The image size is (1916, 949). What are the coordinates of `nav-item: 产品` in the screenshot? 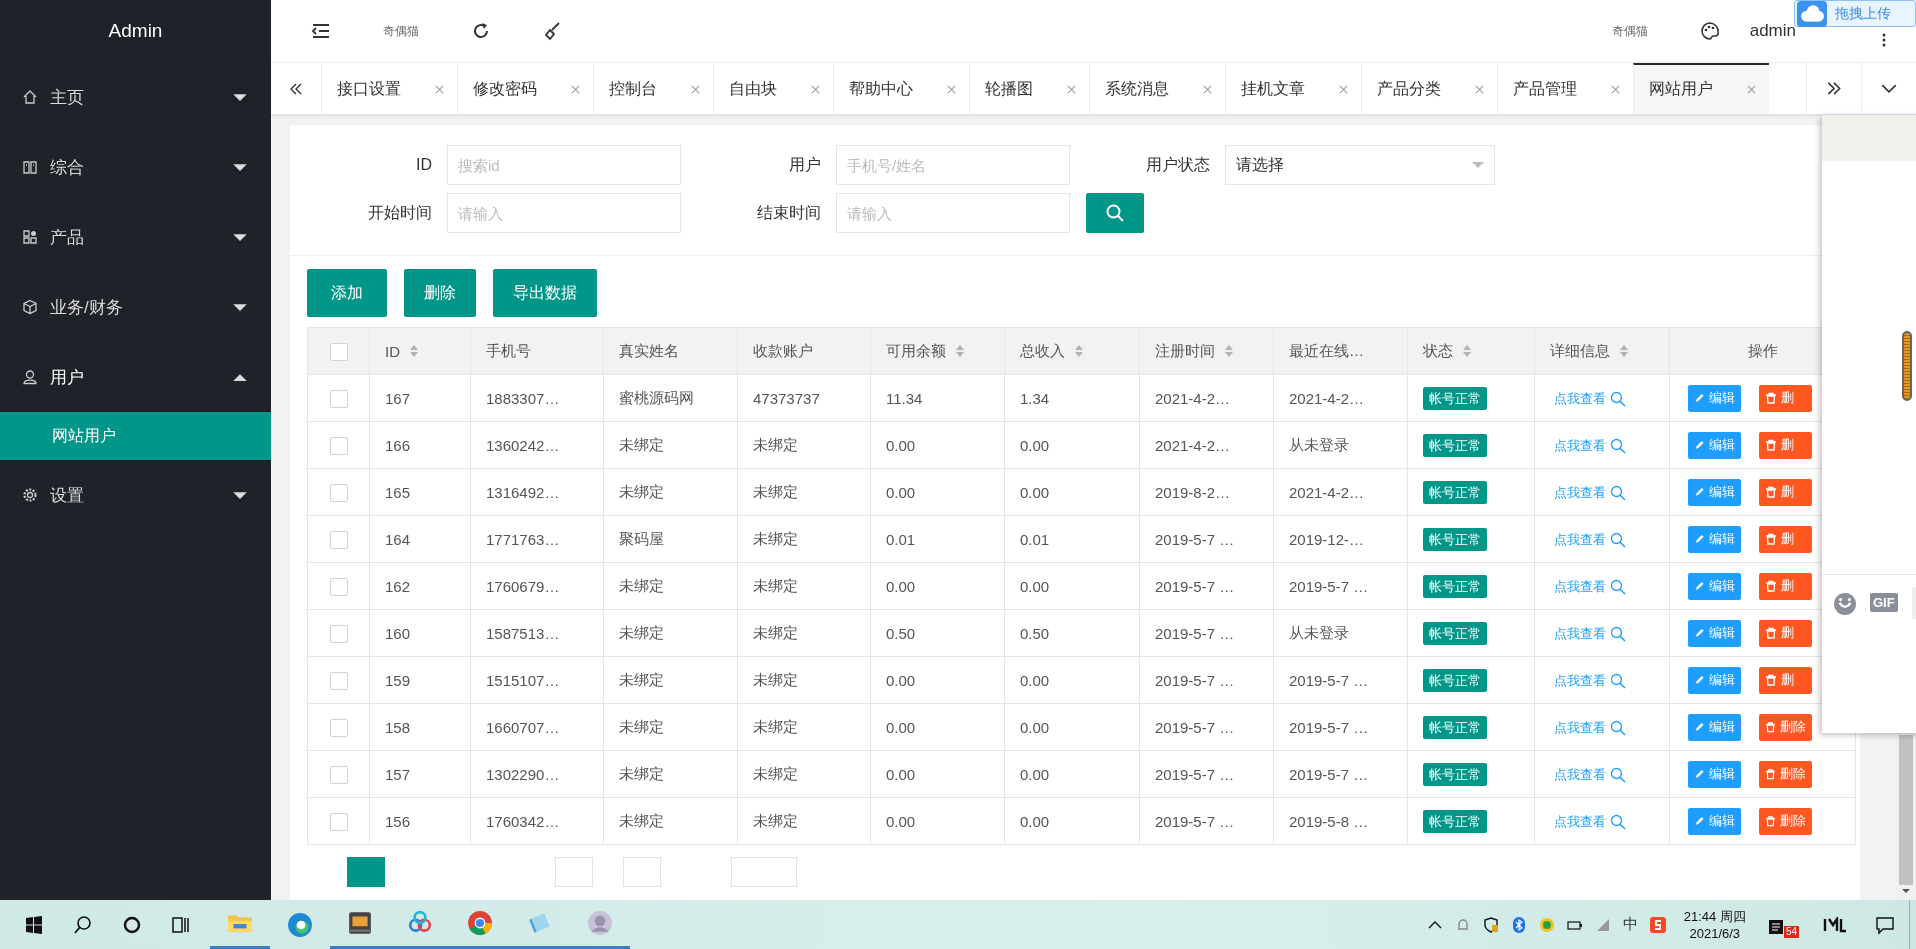 It's located at (135, 237).